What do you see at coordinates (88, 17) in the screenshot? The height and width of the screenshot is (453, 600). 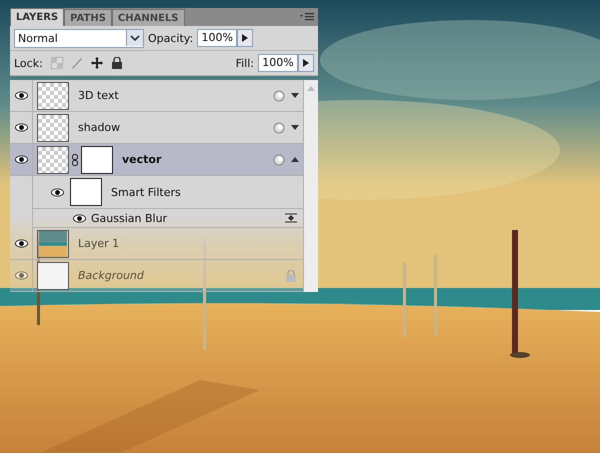 I see `panel-tab: PATHS` at bounding box center [88, 17].